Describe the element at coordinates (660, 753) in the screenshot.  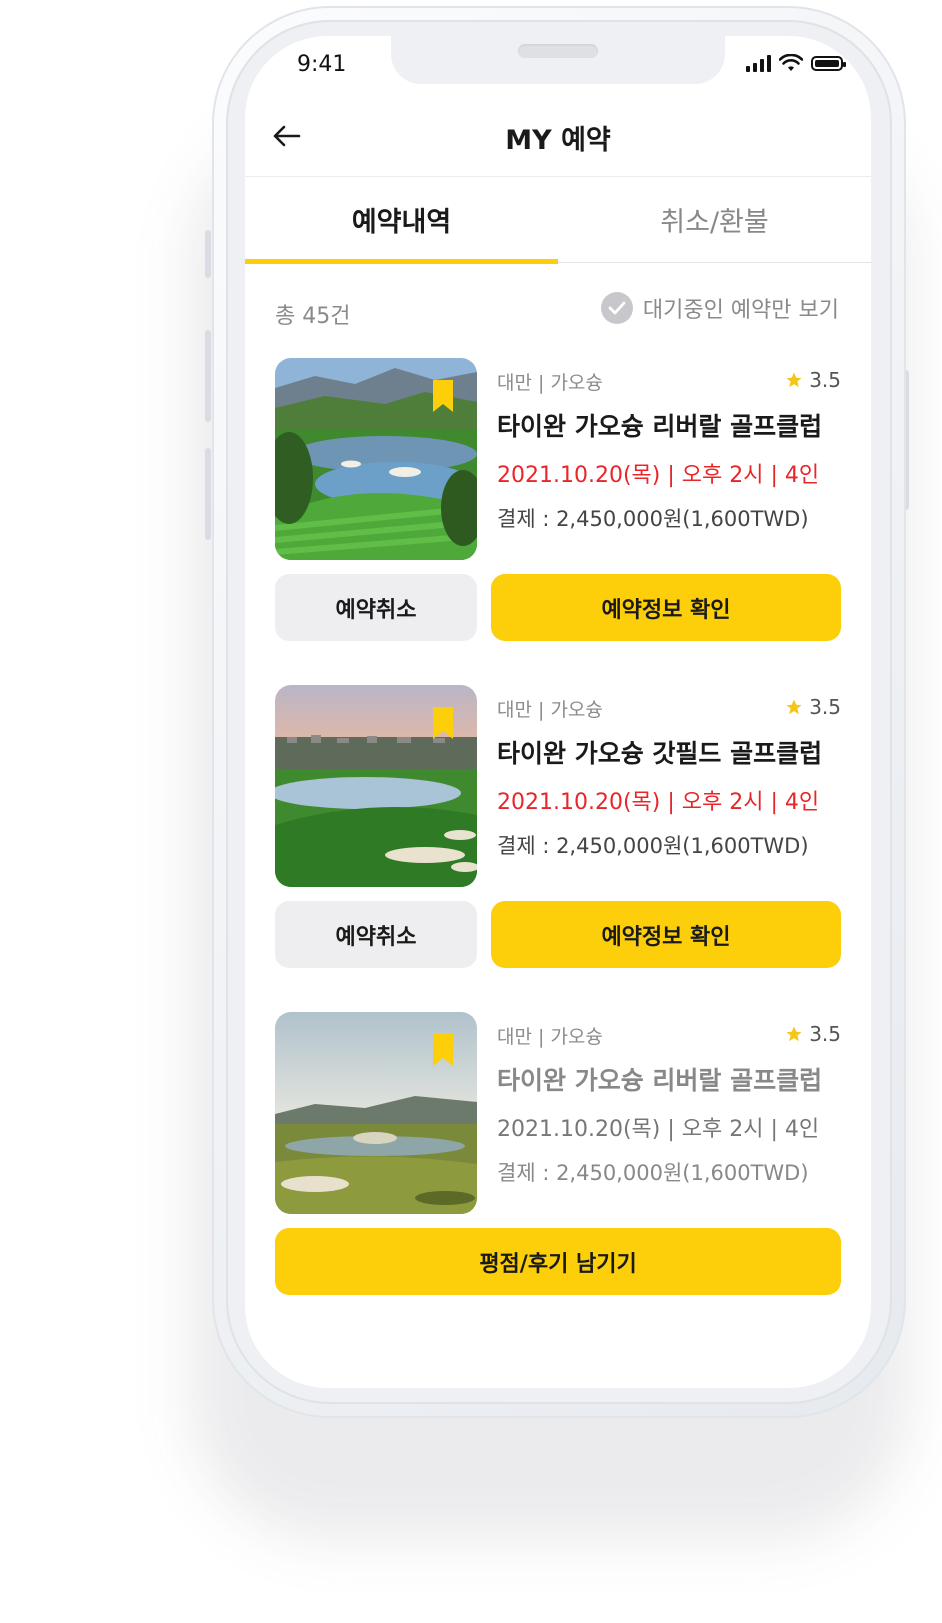
I see `course-name: 타이완 가오슝 갓필드 골프클럽` at that location.